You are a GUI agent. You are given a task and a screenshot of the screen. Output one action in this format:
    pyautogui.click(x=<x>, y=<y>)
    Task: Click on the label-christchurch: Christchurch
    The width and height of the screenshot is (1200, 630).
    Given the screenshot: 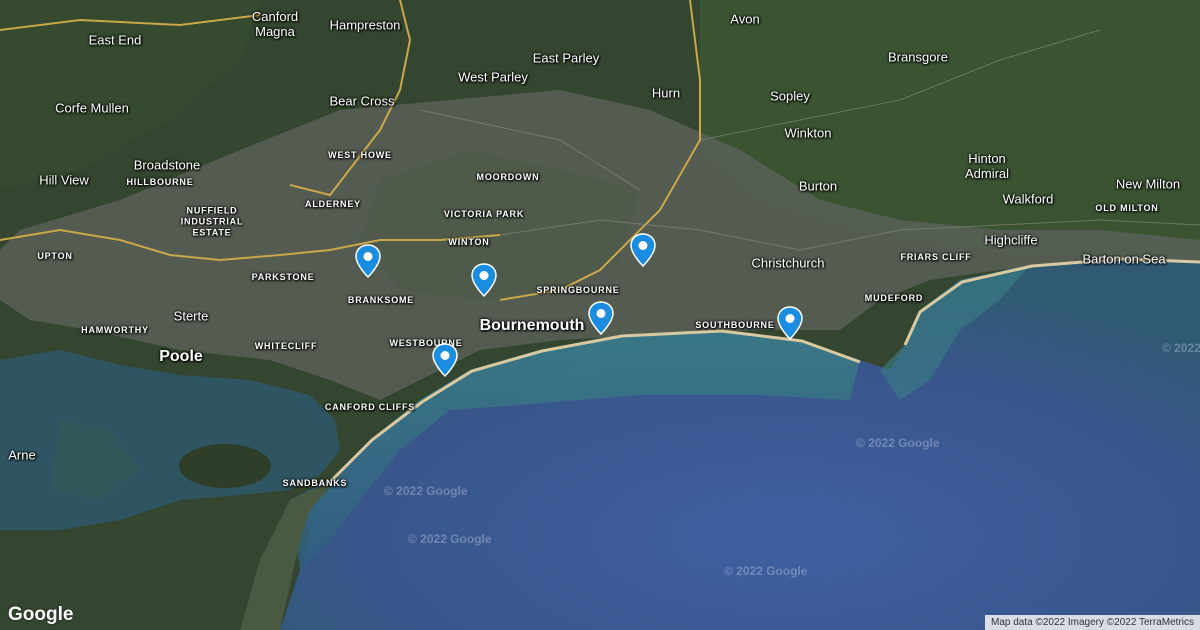 What is the action you would take?
    pyautogui.click(x=788, y=263)
    